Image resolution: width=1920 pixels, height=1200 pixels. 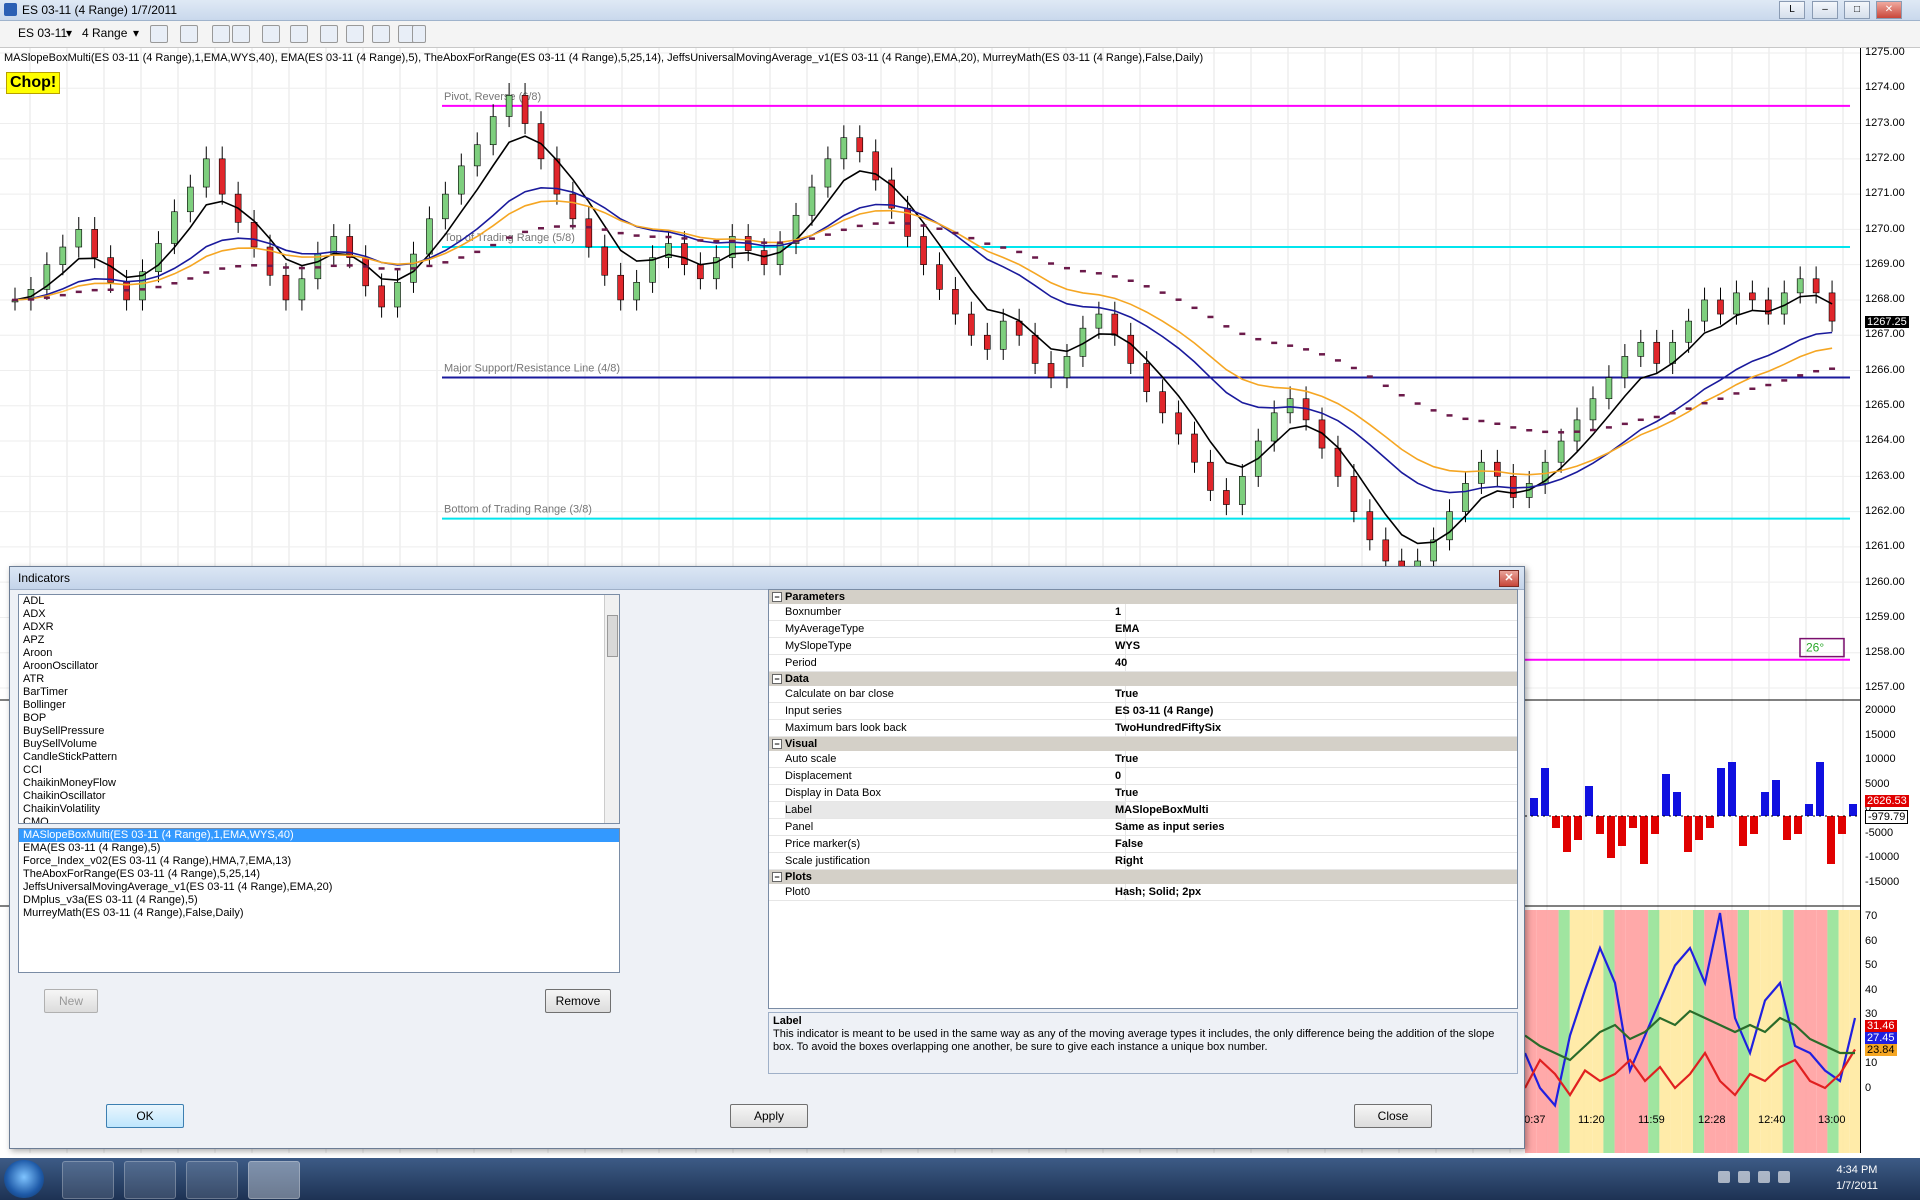 I want to click on property-row: Label MASlopeBoxMulti, so click(x=1143, y=810).